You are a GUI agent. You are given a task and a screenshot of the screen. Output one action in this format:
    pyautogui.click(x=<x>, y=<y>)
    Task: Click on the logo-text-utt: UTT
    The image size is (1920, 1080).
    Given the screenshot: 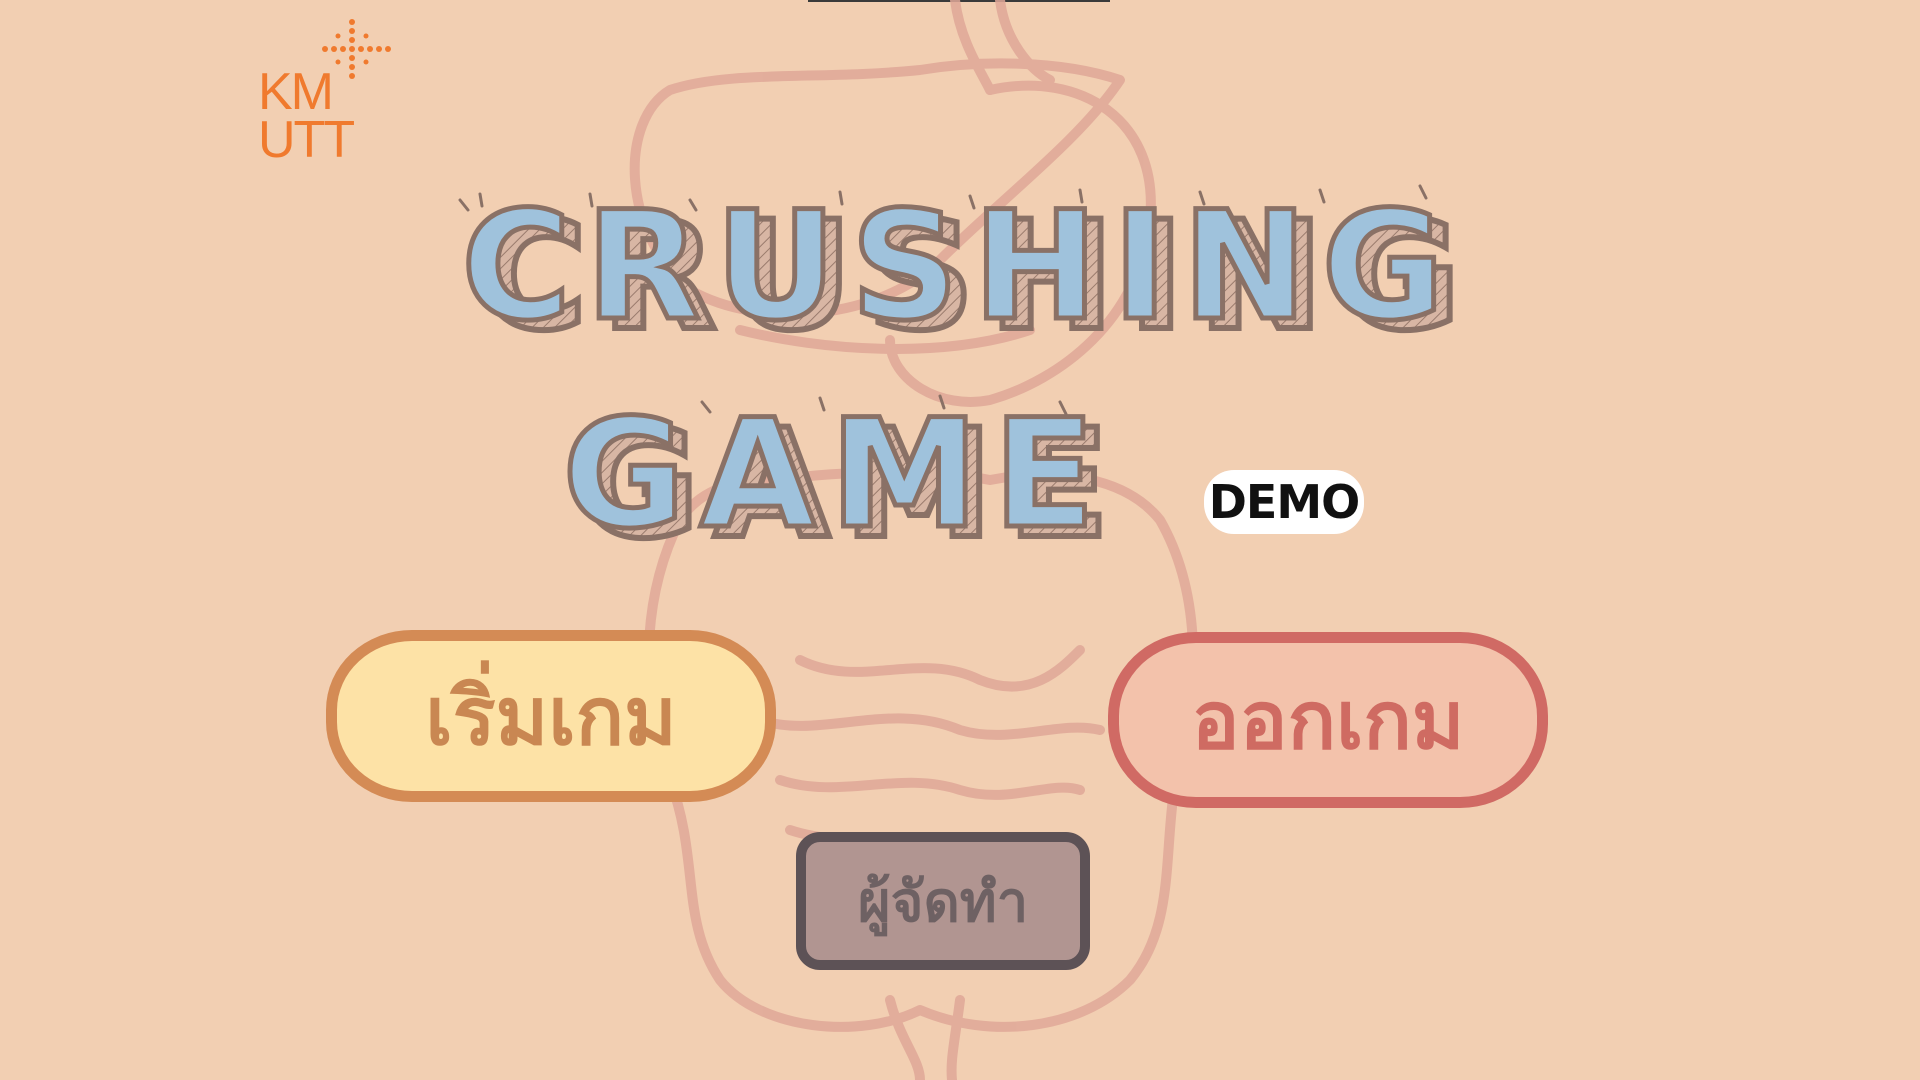 What is the action you would take?
    pyautogui.click(x=306, y=140)
    